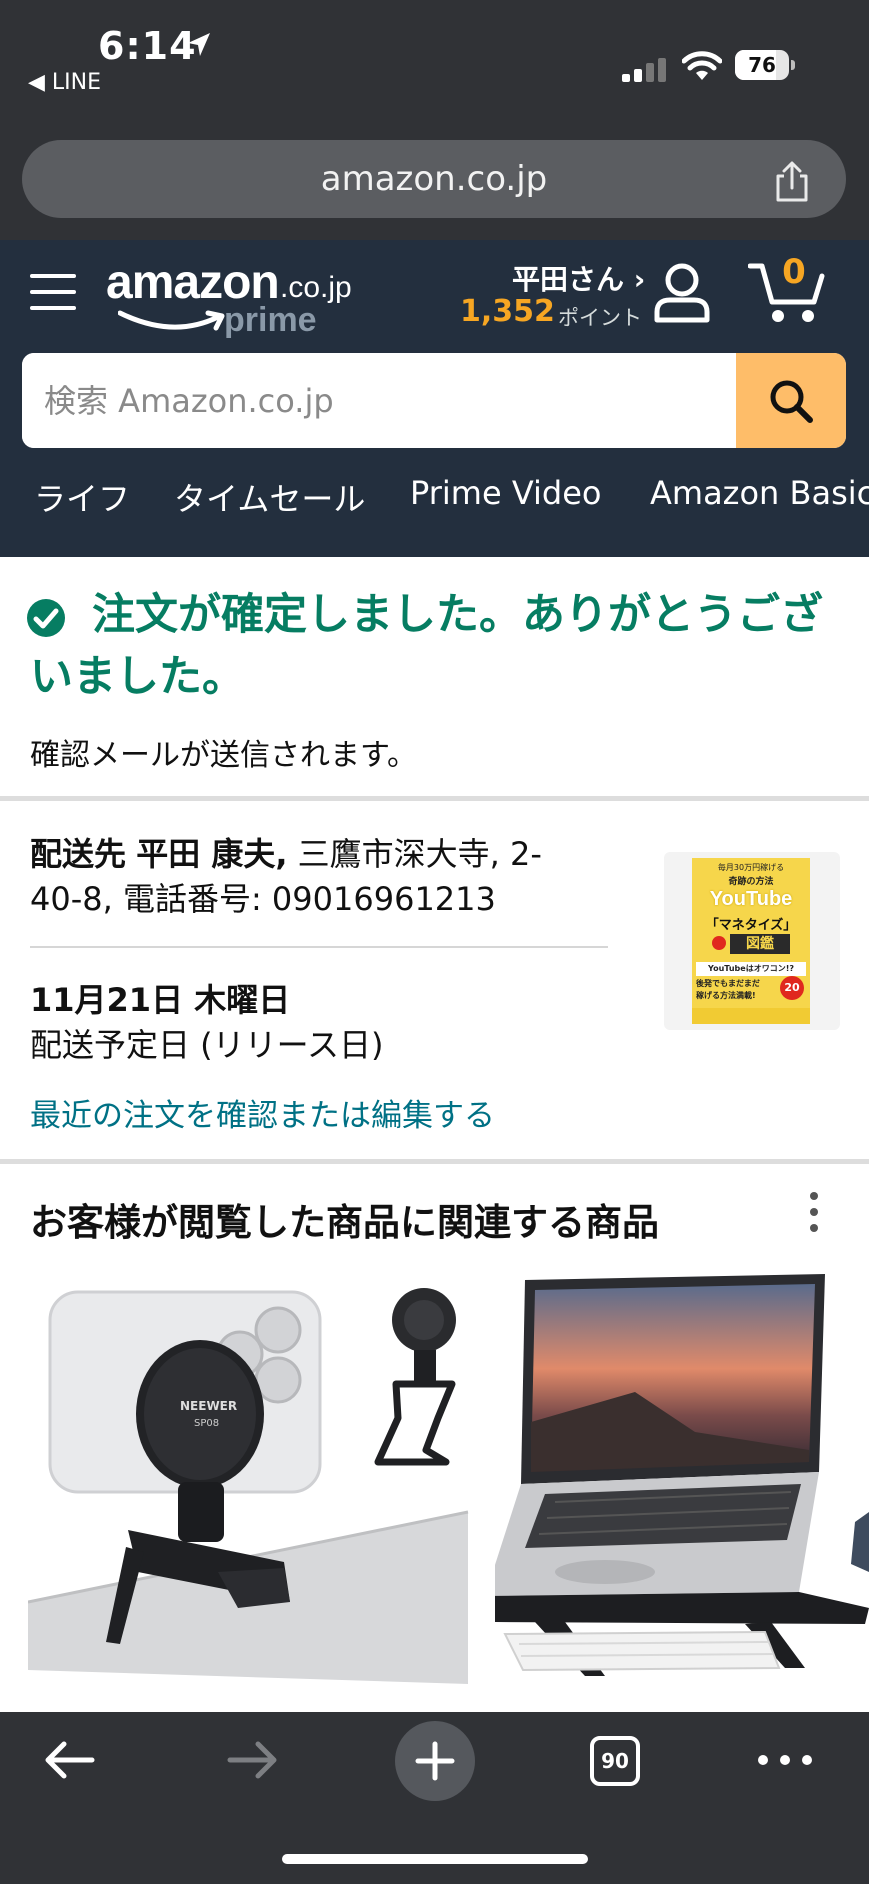 This screenshot has height=1884, width=869. Describe the element at coordinates (792, 988) in the screenshot. I see `book-badge: 20` at that location.